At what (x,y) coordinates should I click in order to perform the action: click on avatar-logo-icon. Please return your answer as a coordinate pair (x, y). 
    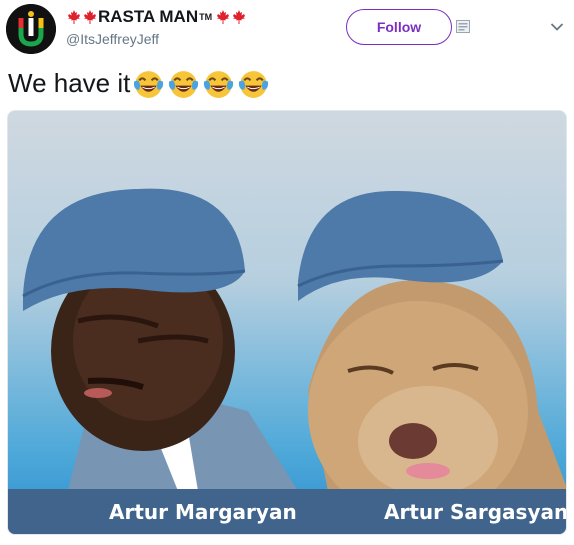
    Looking at the image, I should click on (31, 29).